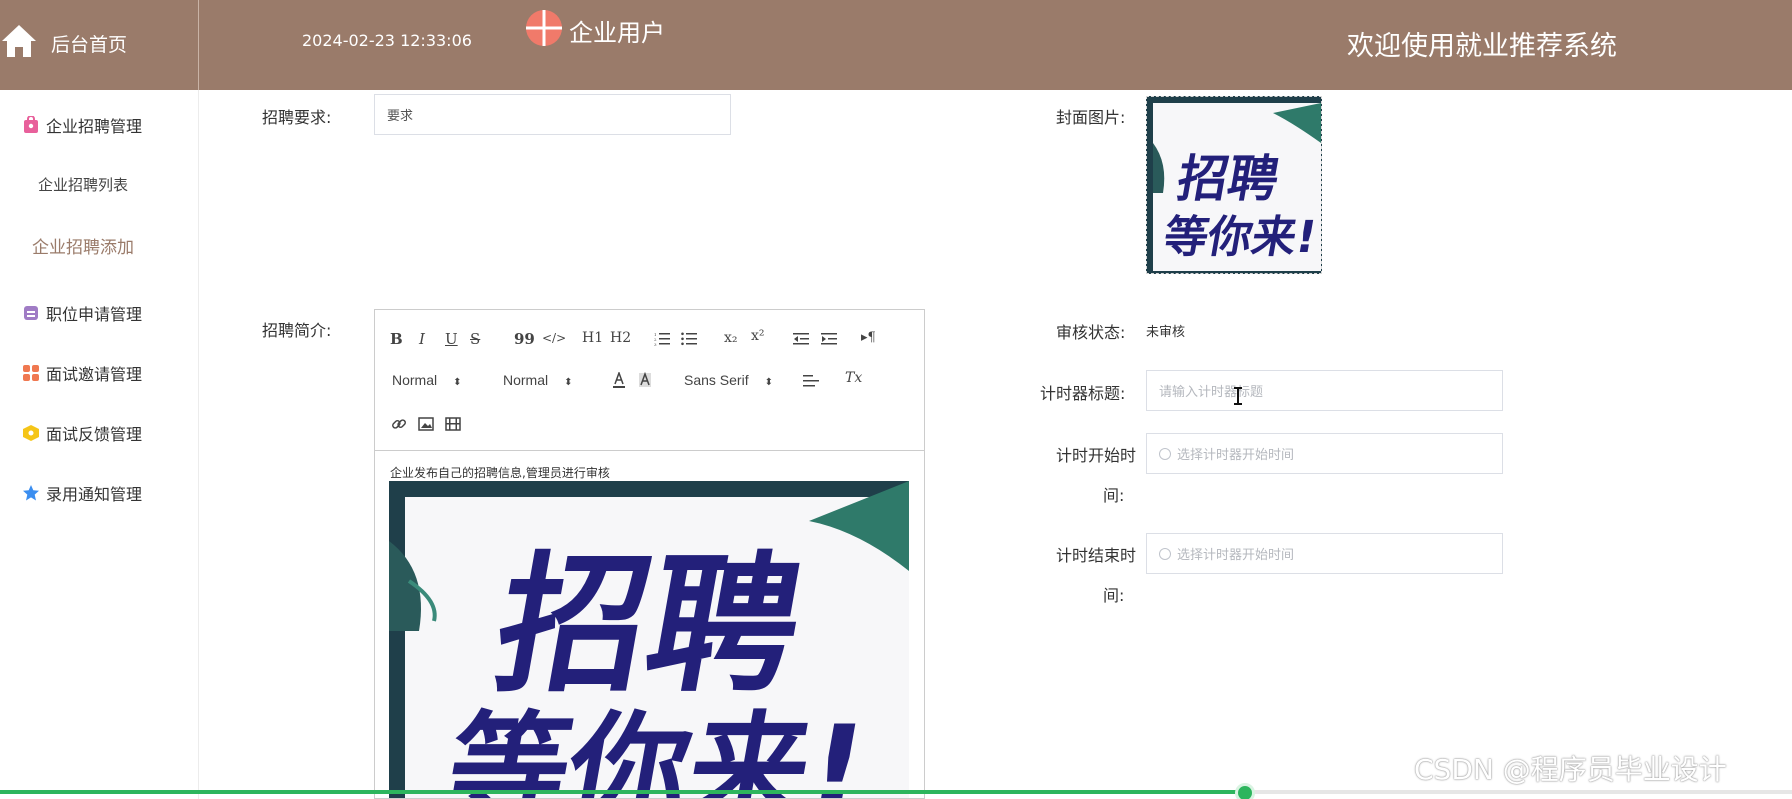  Describe the element at coordinates (475, 339) in the screenshot. I see `strike-button: S` at that location.